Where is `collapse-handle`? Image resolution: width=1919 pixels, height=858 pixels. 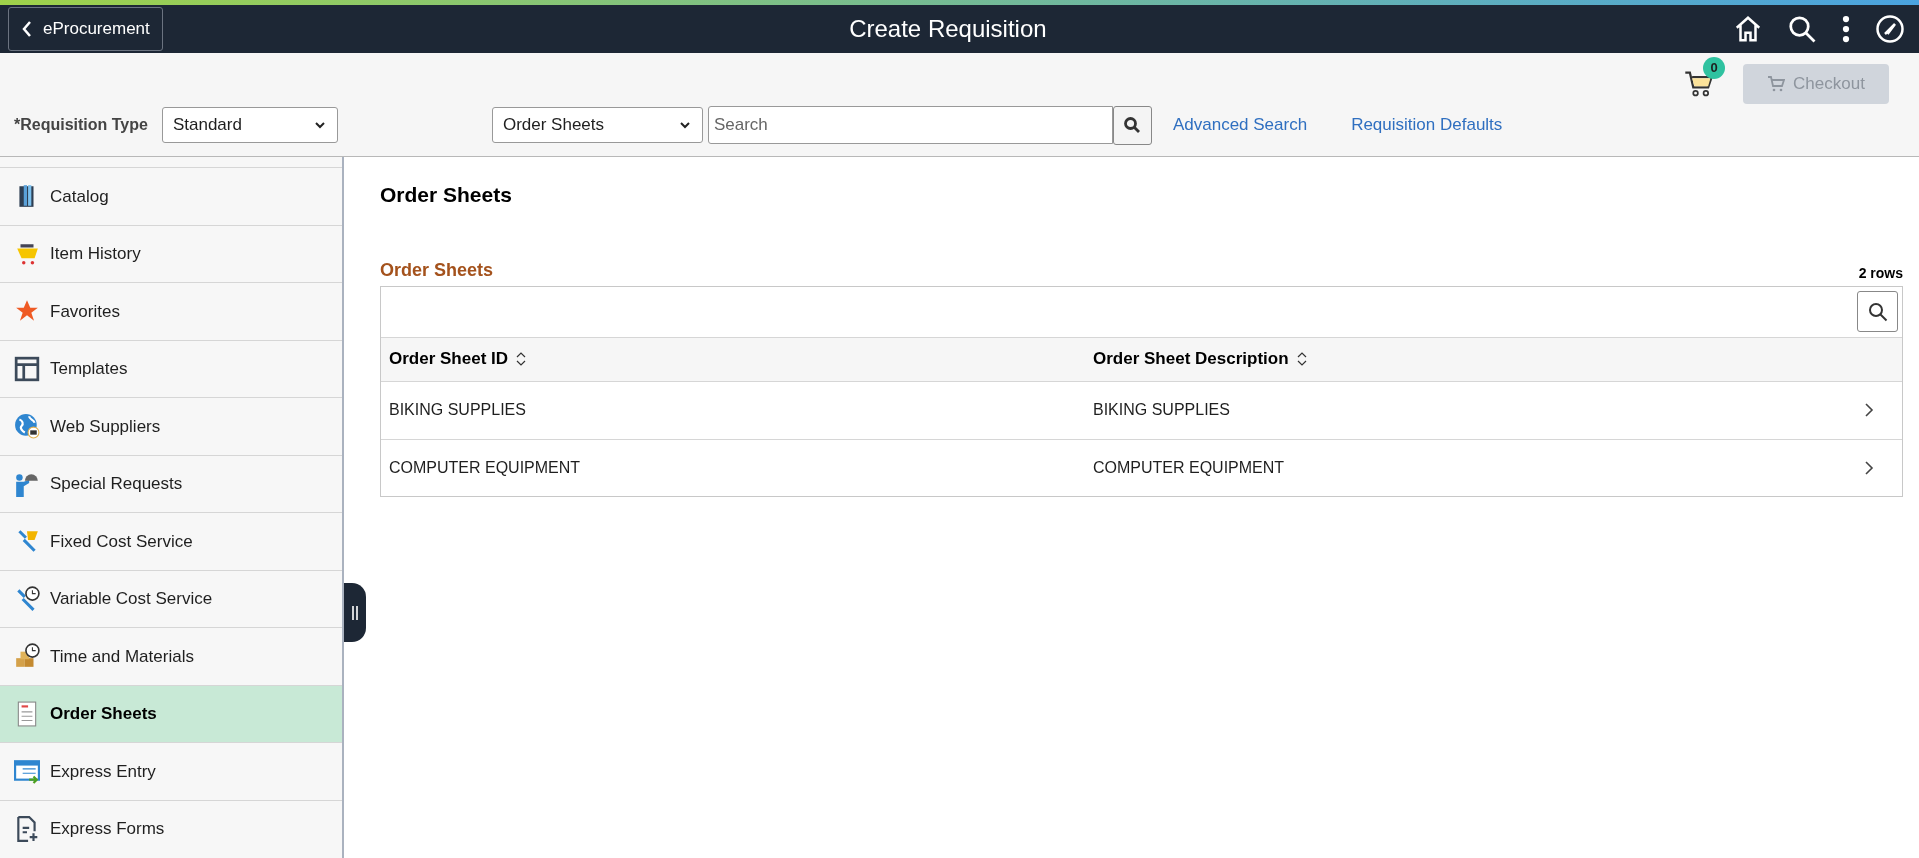 collapse-handle is located at coordinates (355, 612).